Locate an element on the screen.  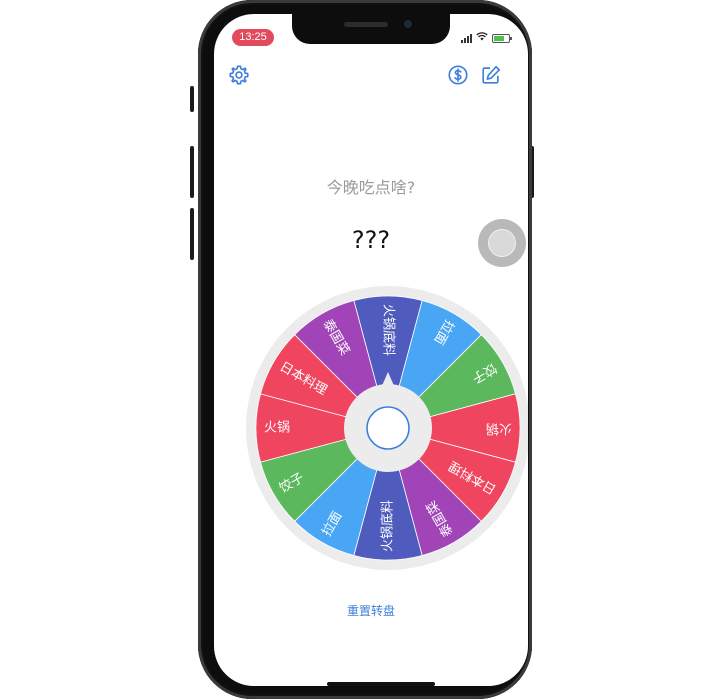
assistive-touch-button is located at coordinates (502, 243).